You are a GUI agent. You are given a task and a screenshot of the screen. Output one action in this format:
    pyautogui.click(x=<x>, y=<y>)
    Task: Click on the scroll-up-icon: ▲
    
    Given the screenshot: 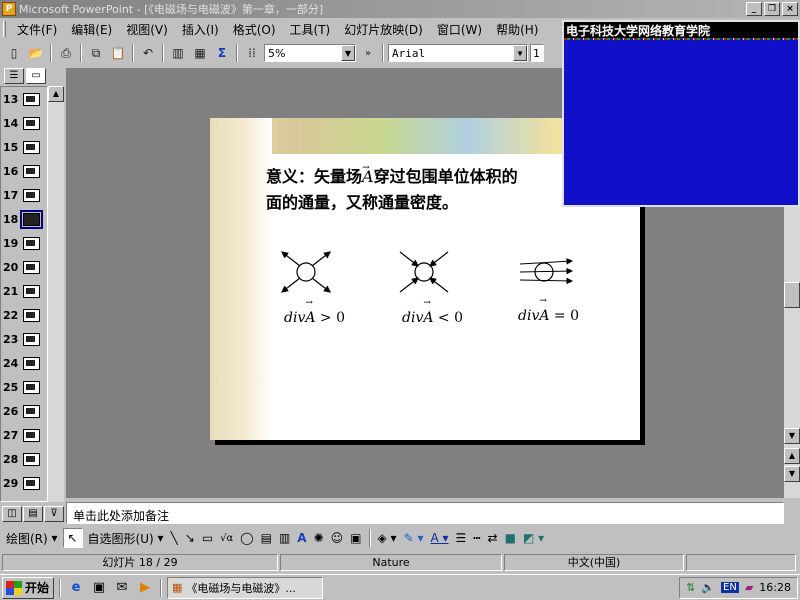 What is the action you would take?
    pyautogui.click(x=56, y=94)
    